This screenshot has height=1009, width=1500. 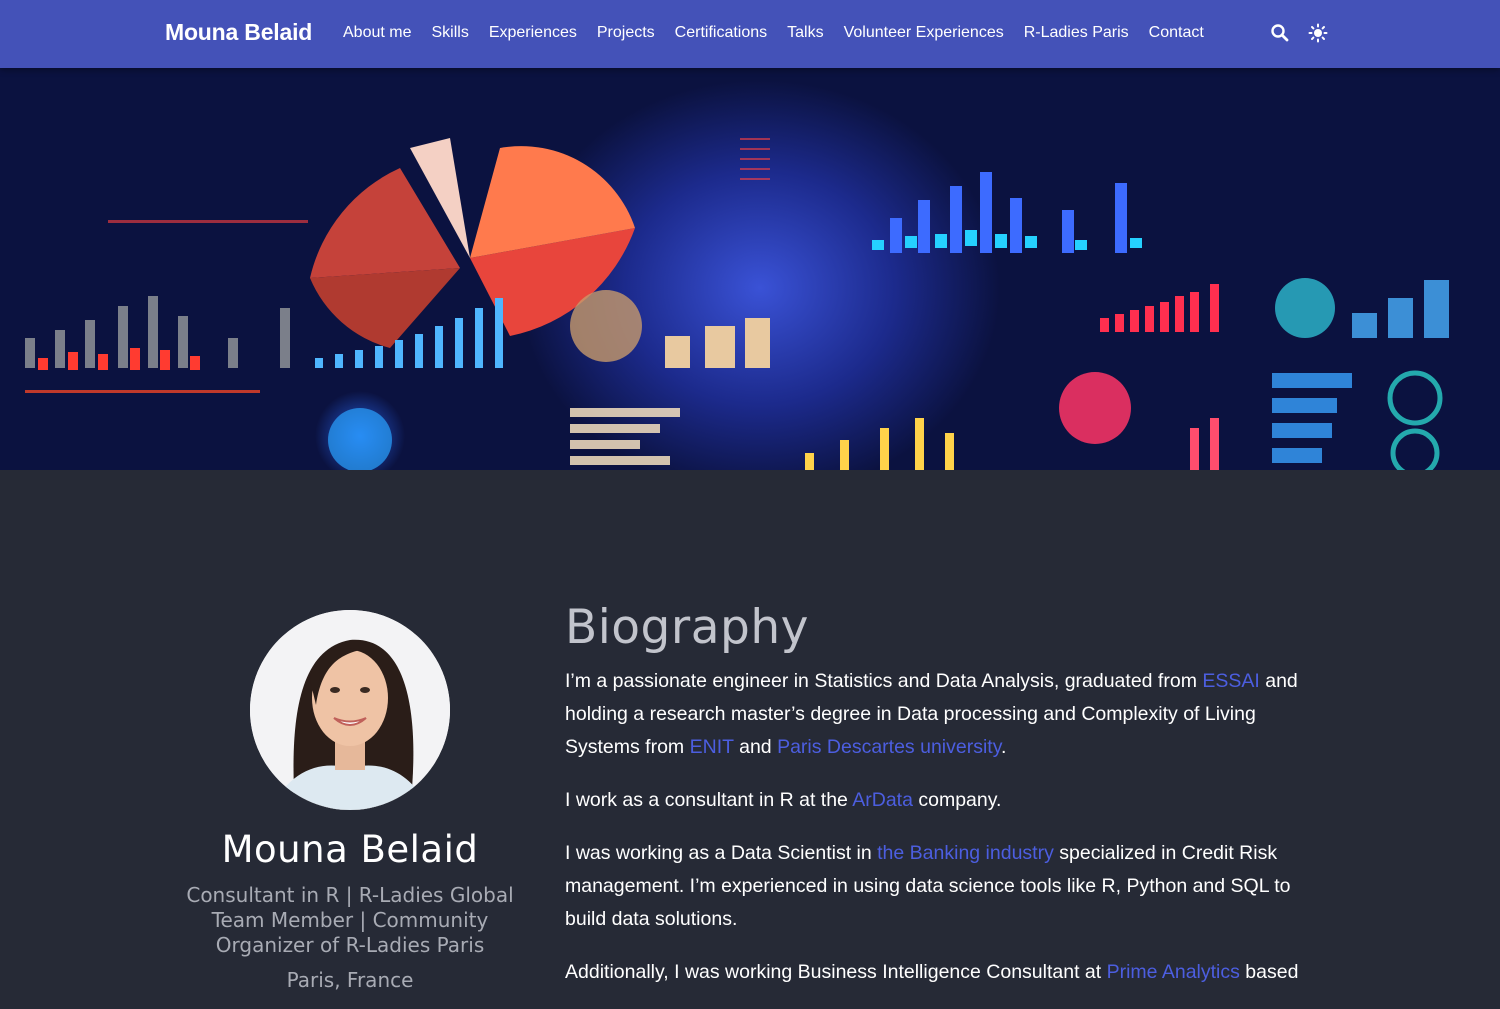 What do you see at coordinates (1176, 33) in the screenshot?
I see `nav-link-contact: Contact` at bounding box center [1176, 33].